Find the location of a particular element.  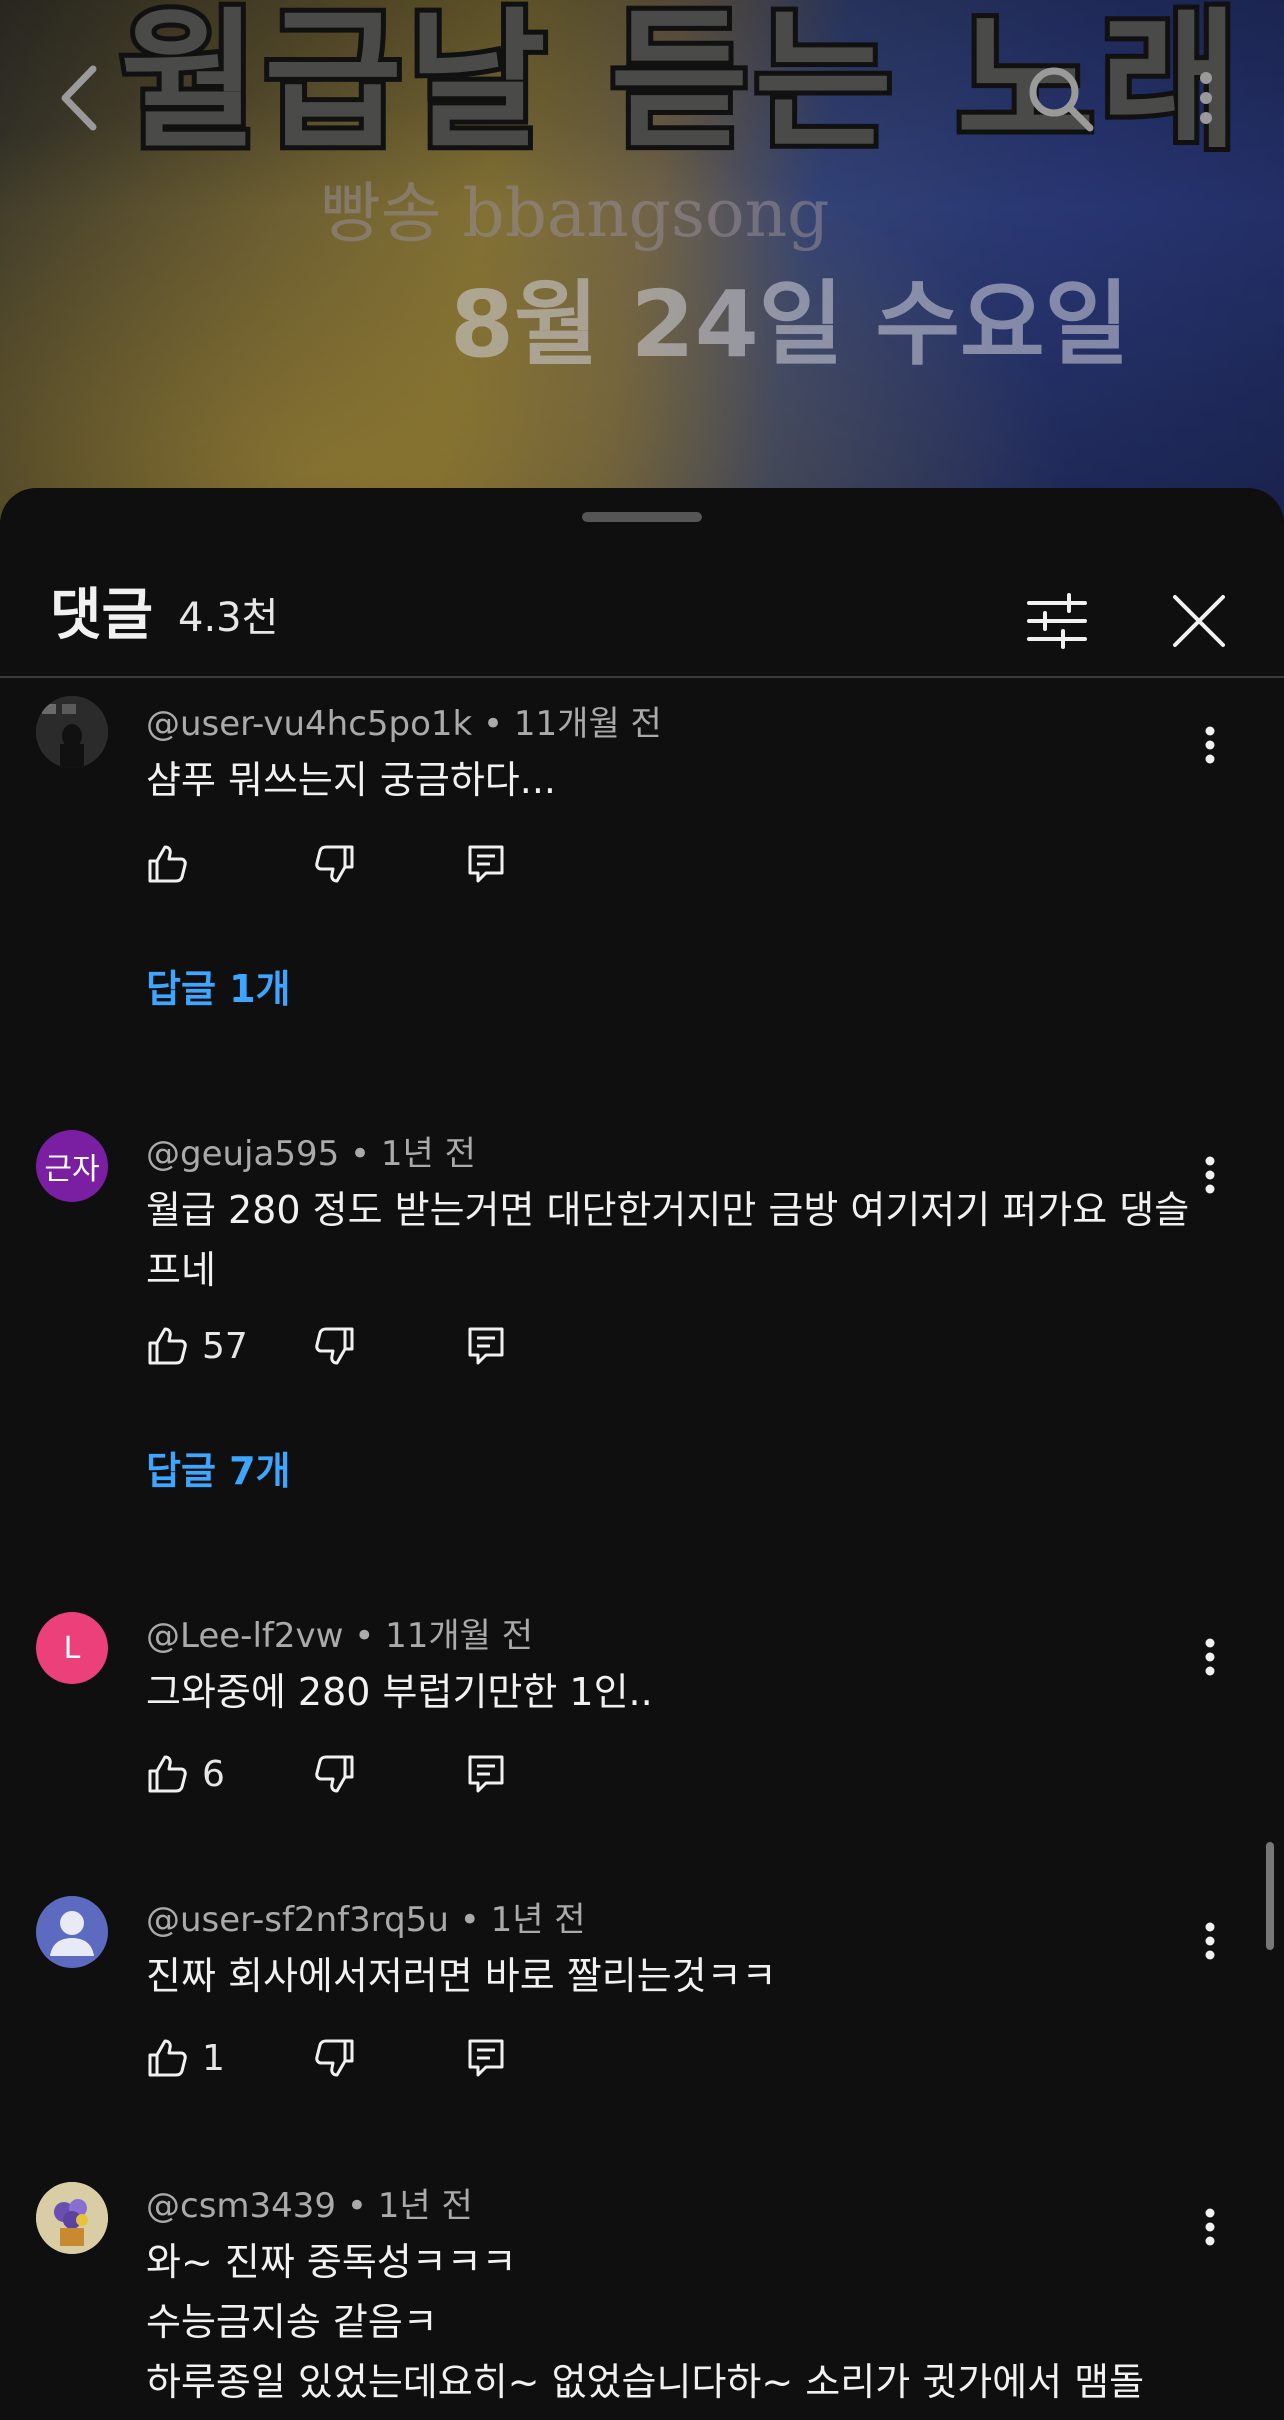

search-icon is located at coordinates (1061, 99).